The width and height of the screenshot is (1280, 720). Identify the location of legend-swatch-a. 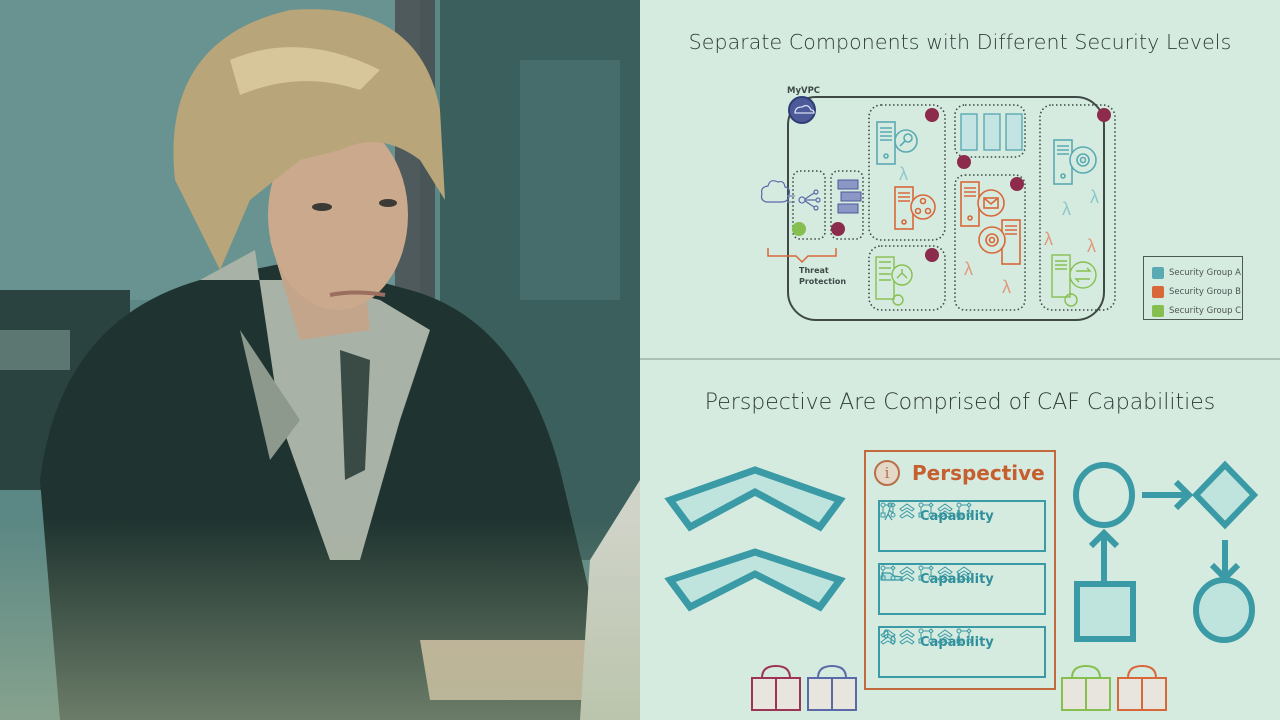
(1158, 272).